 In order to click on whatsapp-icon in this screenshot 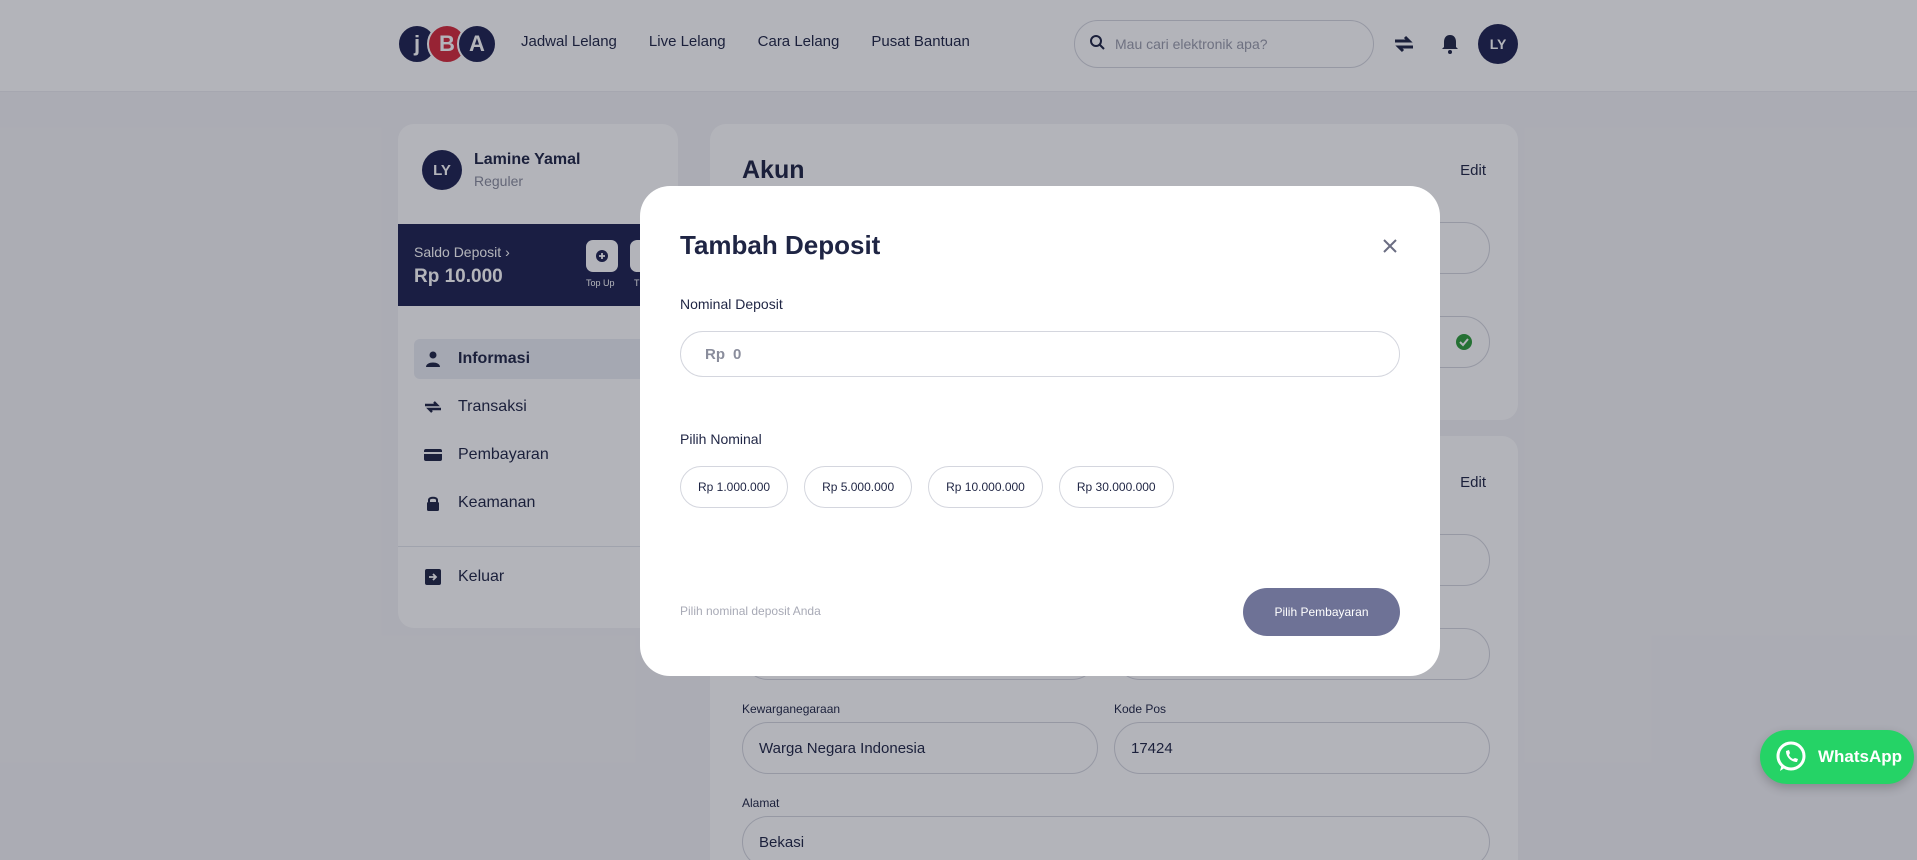, I will do `click(1791, 757)`.